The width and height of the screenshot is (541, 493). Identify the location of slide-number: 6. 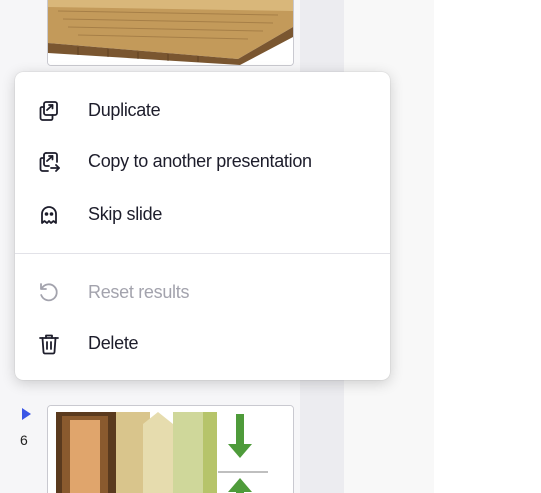
(24, 440).